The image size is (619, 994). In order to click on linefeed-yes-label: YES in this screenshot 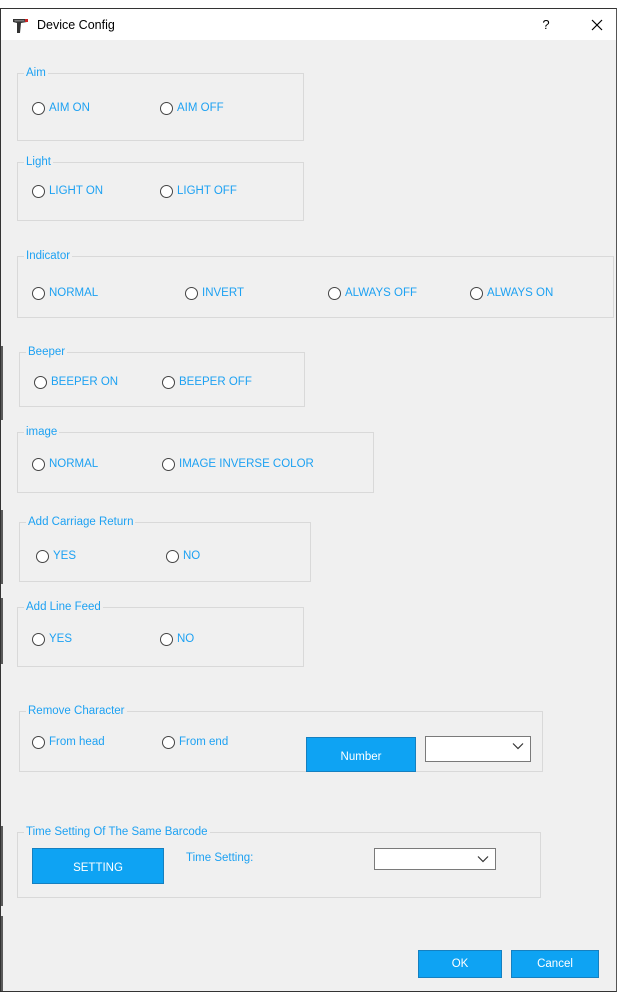, I will do `click(61, 639)`.